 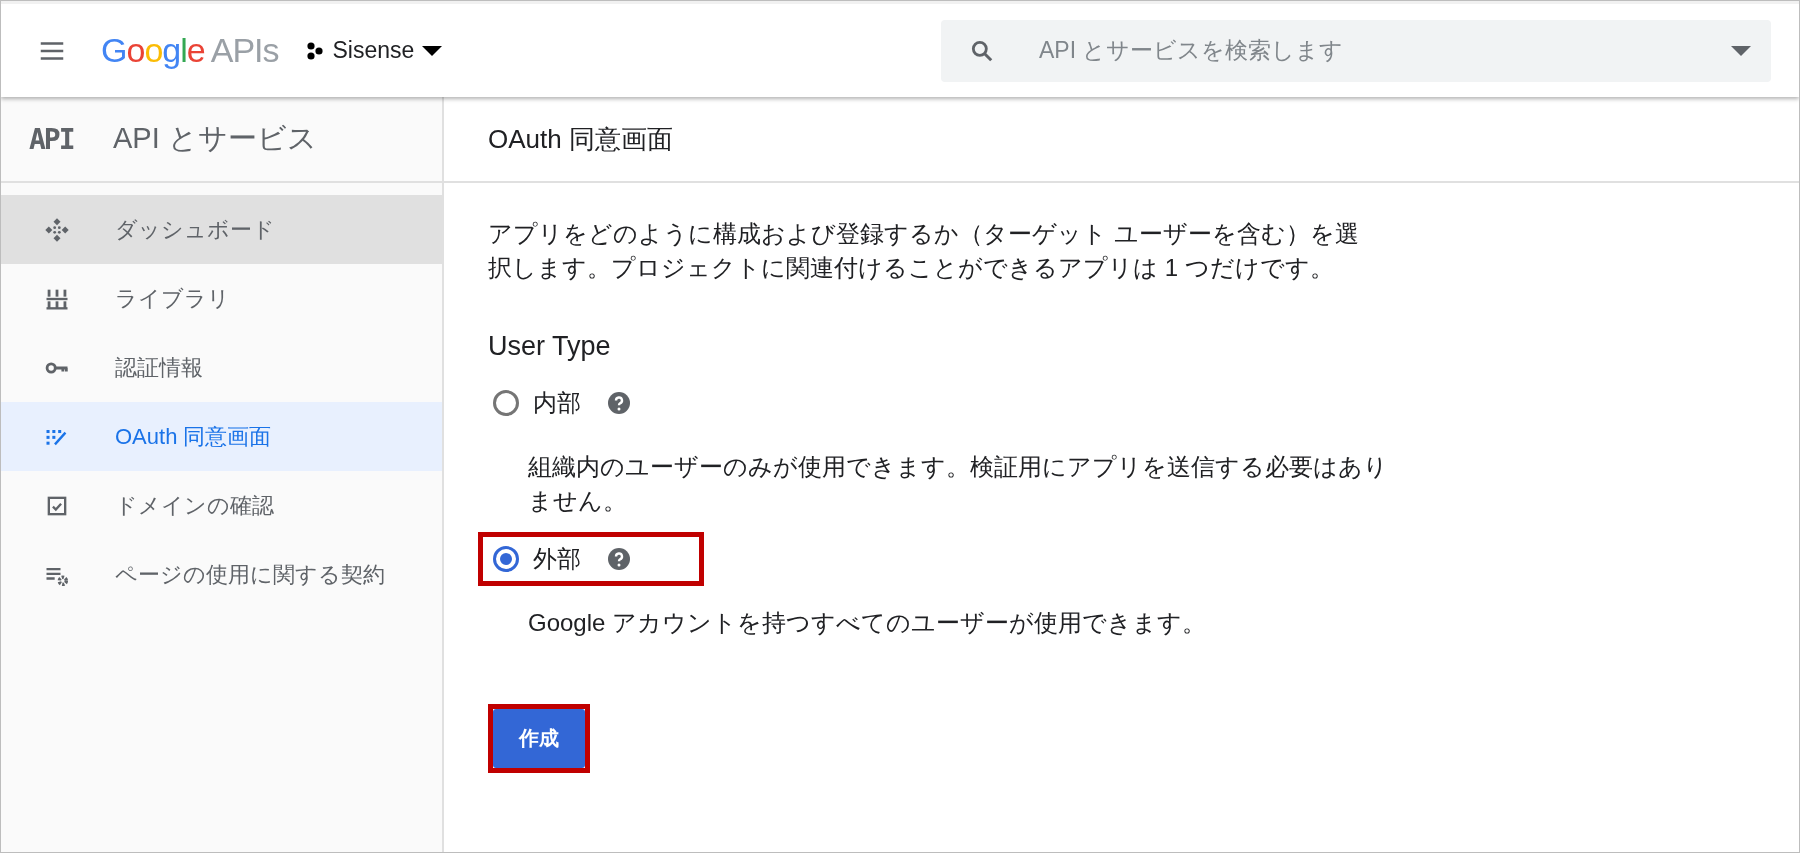 I want to click on radio-label: 外部, so click(x=557, y=559).